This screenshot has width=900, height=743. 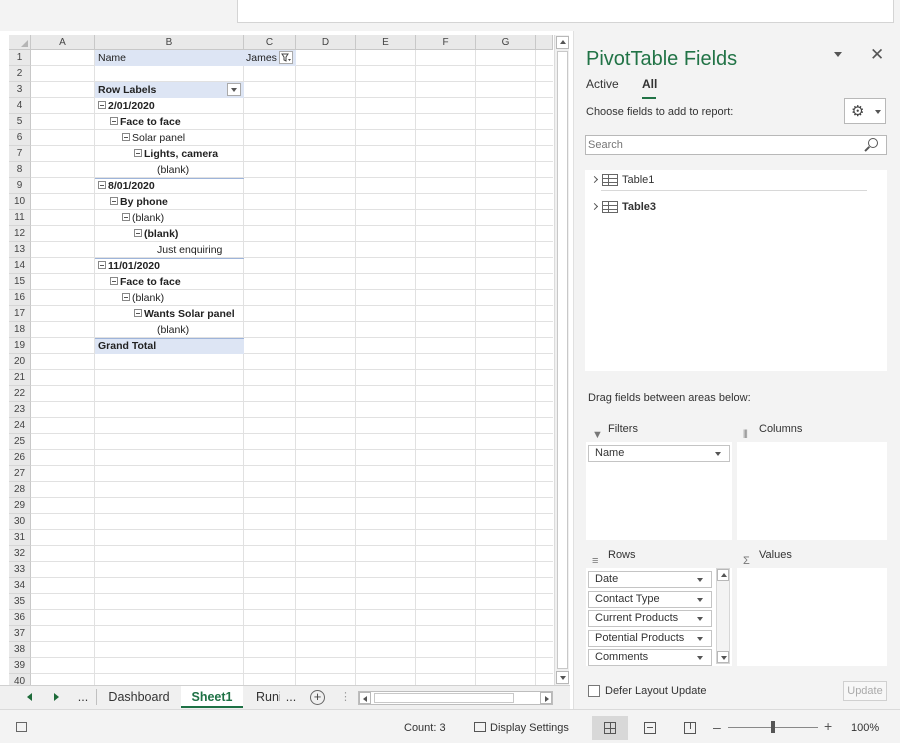 I want to click on column-header-c: C, so click(x=270, y=42).